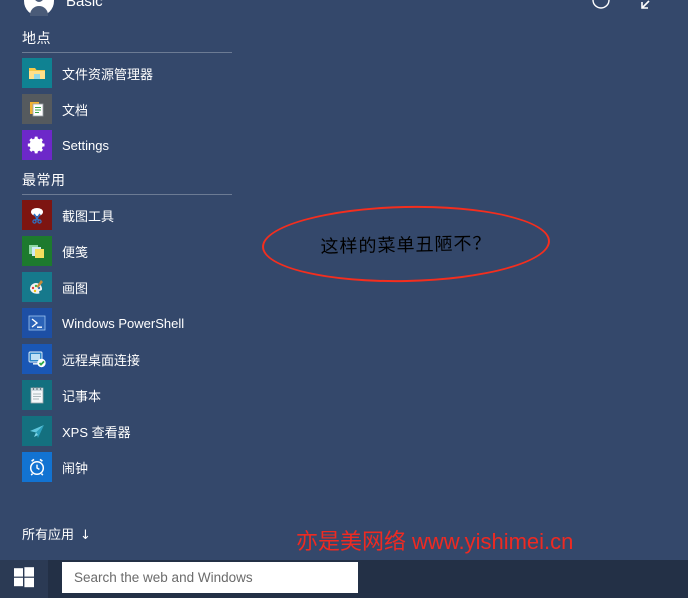  I want to click on documents-icon, so click(37, 109).